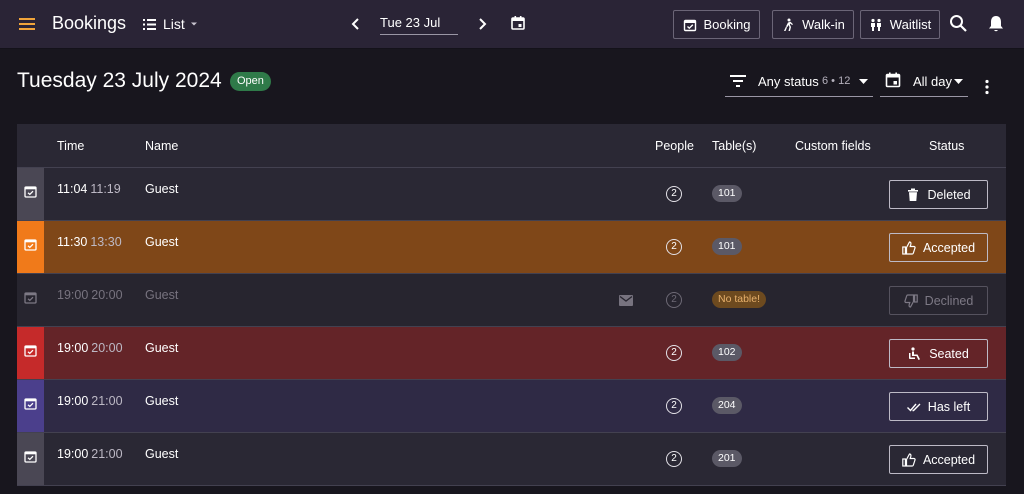 This screenshot has height=494, width=1024. Describe the element at coordinates (511, 459) in the screenshot. I see `table-row: 19:0021:00 Guest 2 201 Accepted` at that location.